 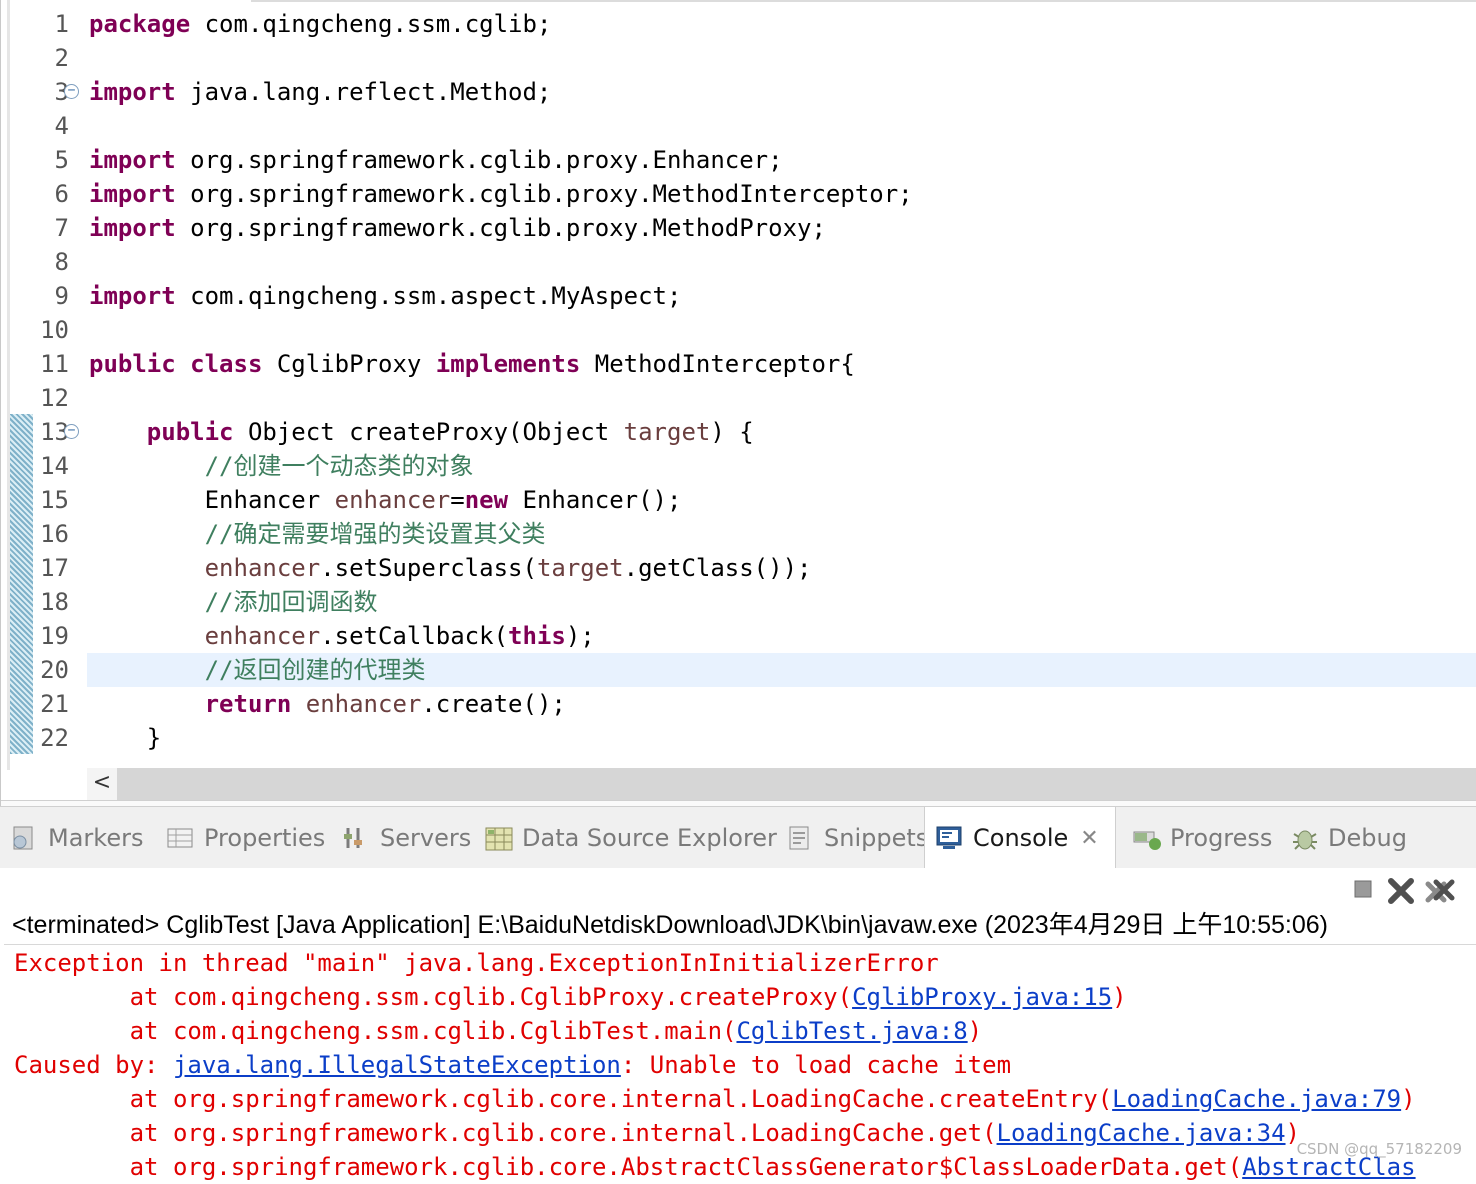 What do you see at coordinates (738, 636) in the screenshot?
I see `code-line: 19 enhancer.setCallback(this);` at bounding box center [738, 636].